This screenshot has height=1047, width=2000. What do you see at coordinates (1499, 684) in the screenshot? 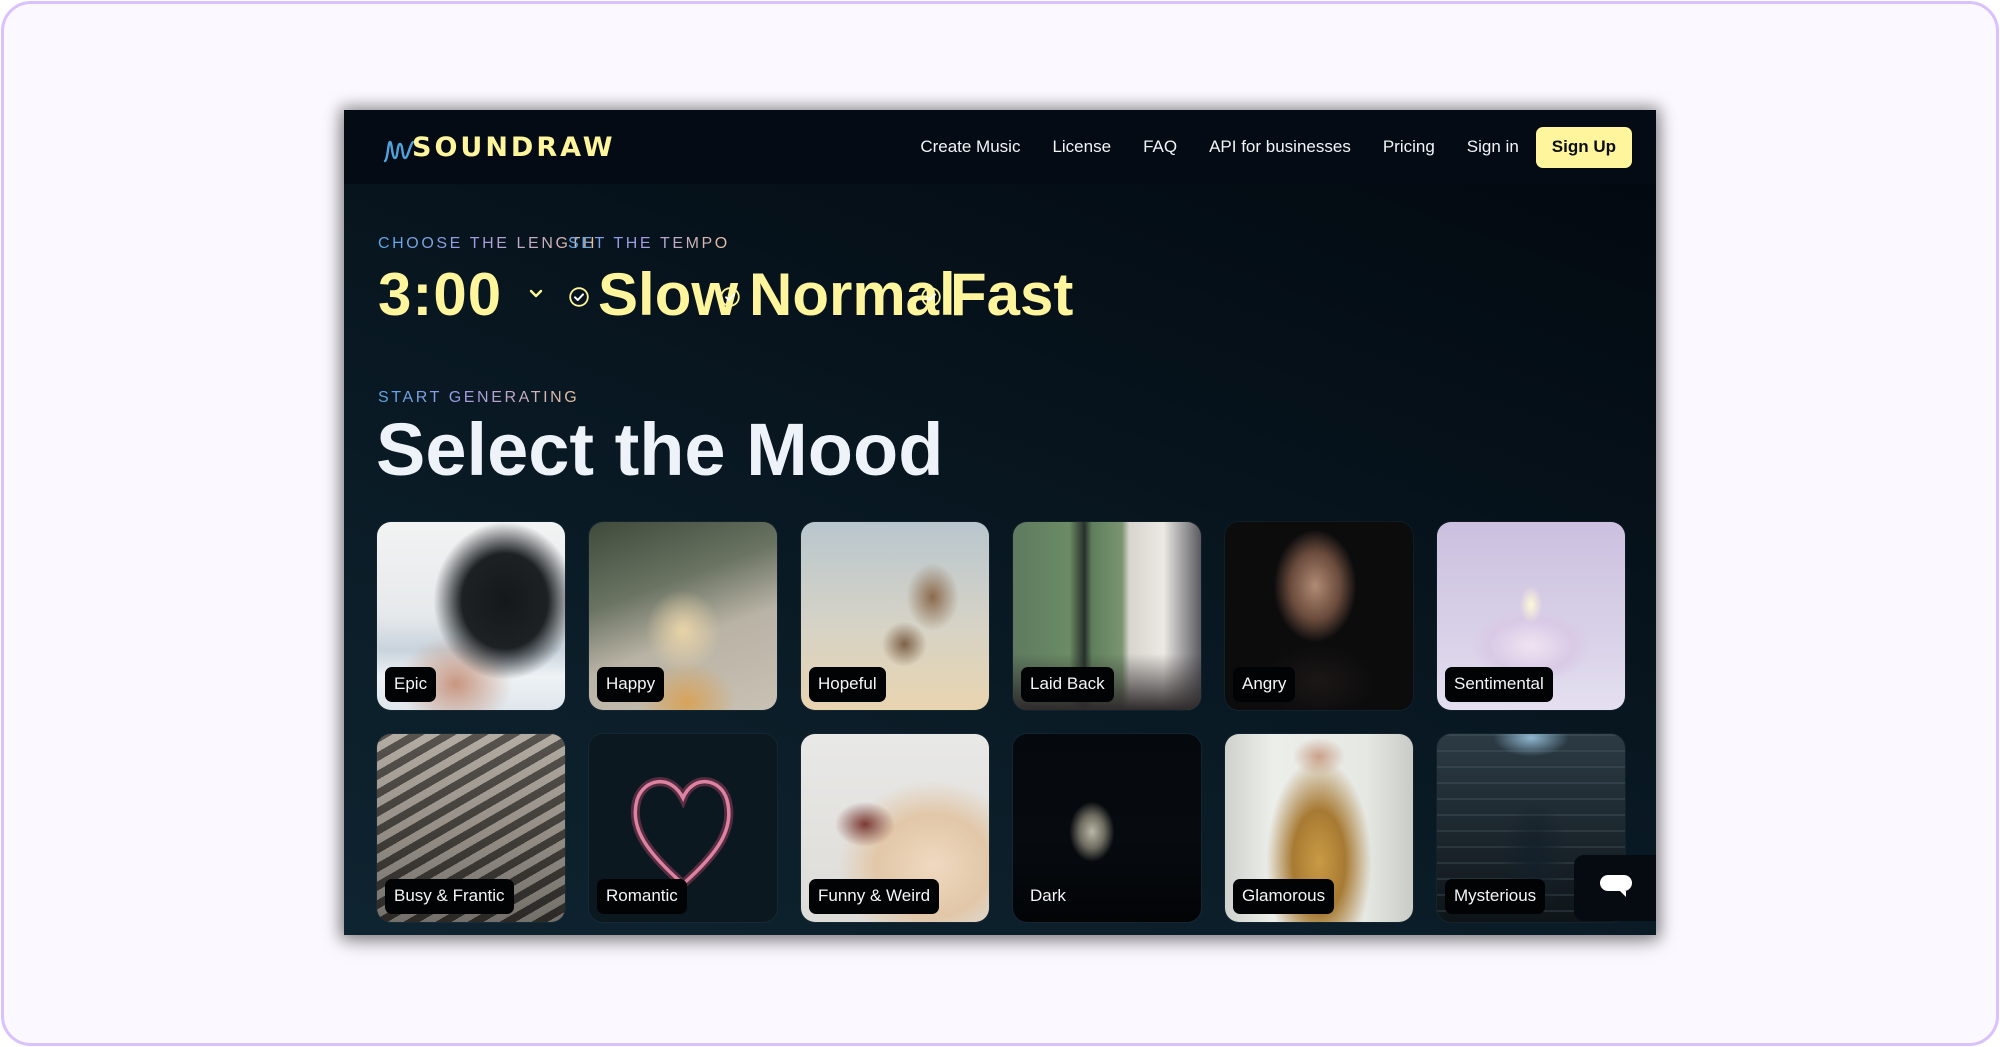
I see `mood-card-label: Sentimental` at bounding box center [1499, 684].